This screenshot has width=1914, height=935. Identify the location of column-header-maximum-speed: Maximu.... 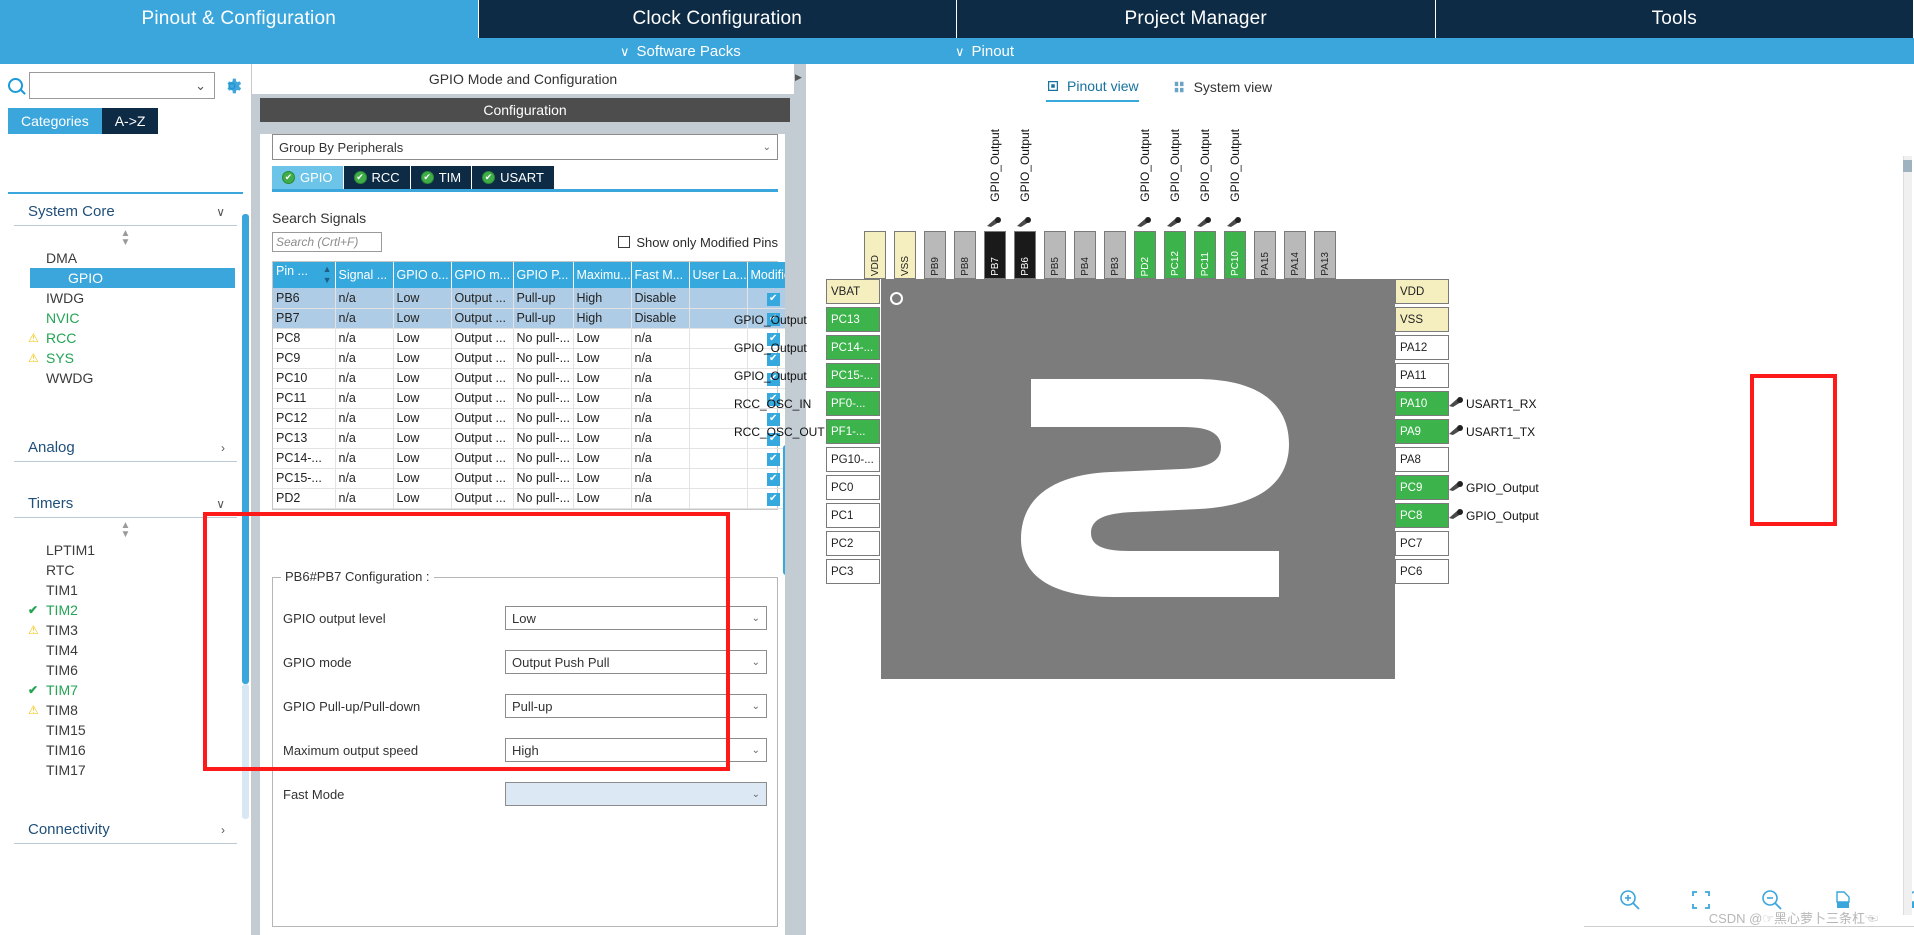
(602, 275).